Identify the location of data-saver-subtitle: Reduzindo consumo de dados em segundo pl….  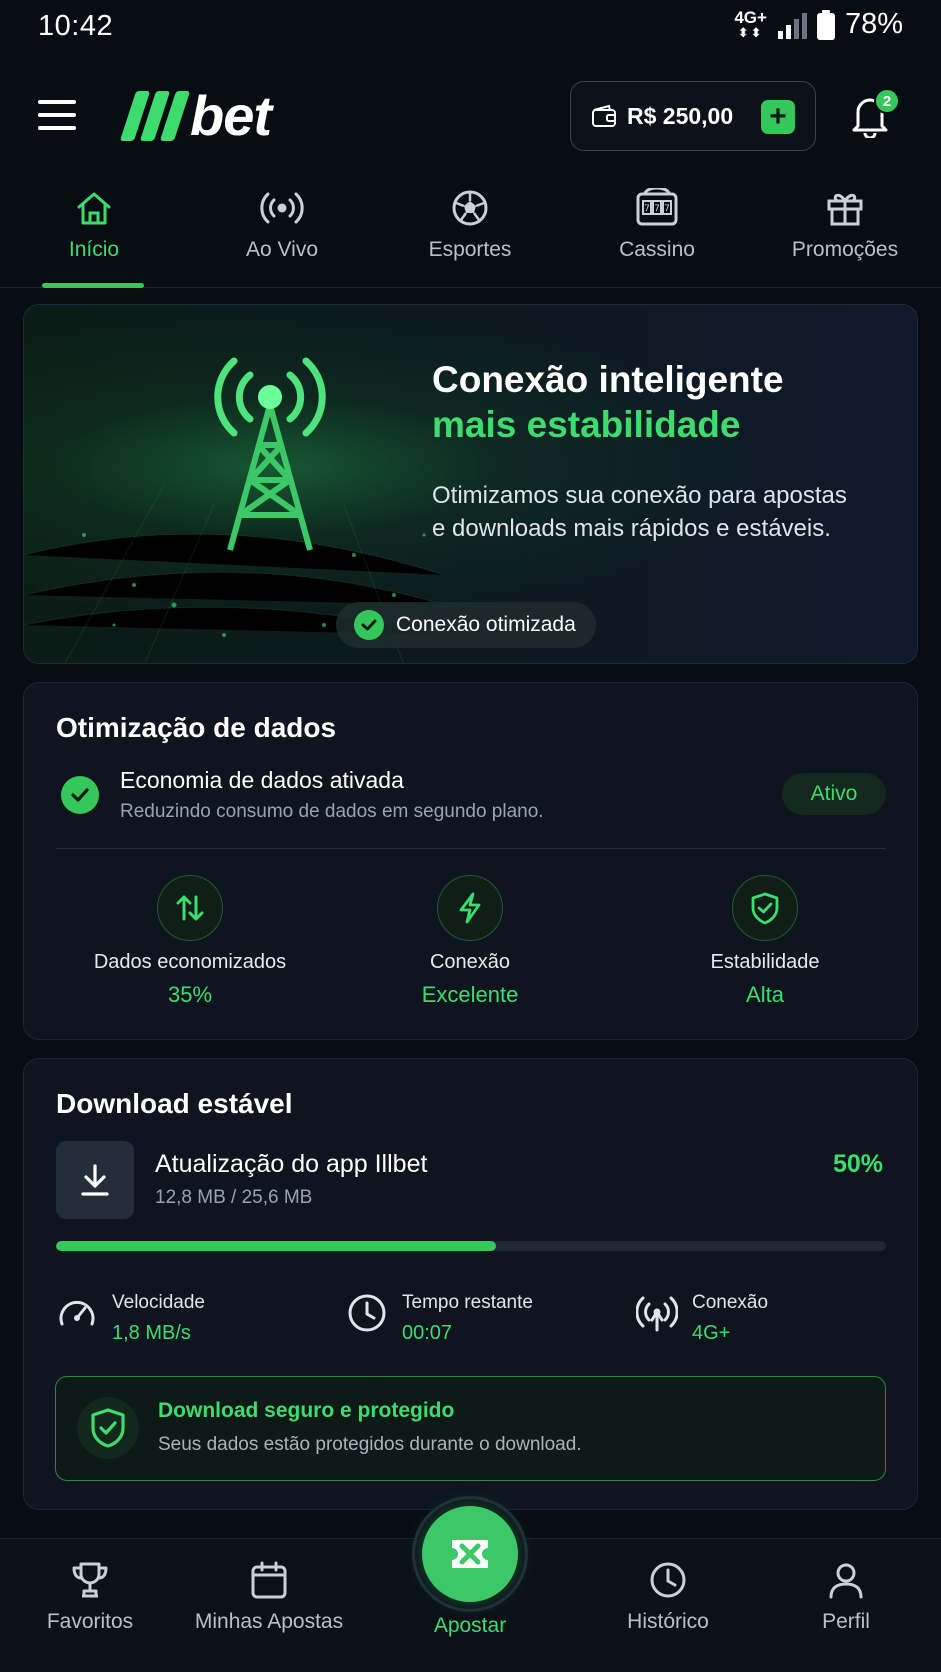
(332, 811).